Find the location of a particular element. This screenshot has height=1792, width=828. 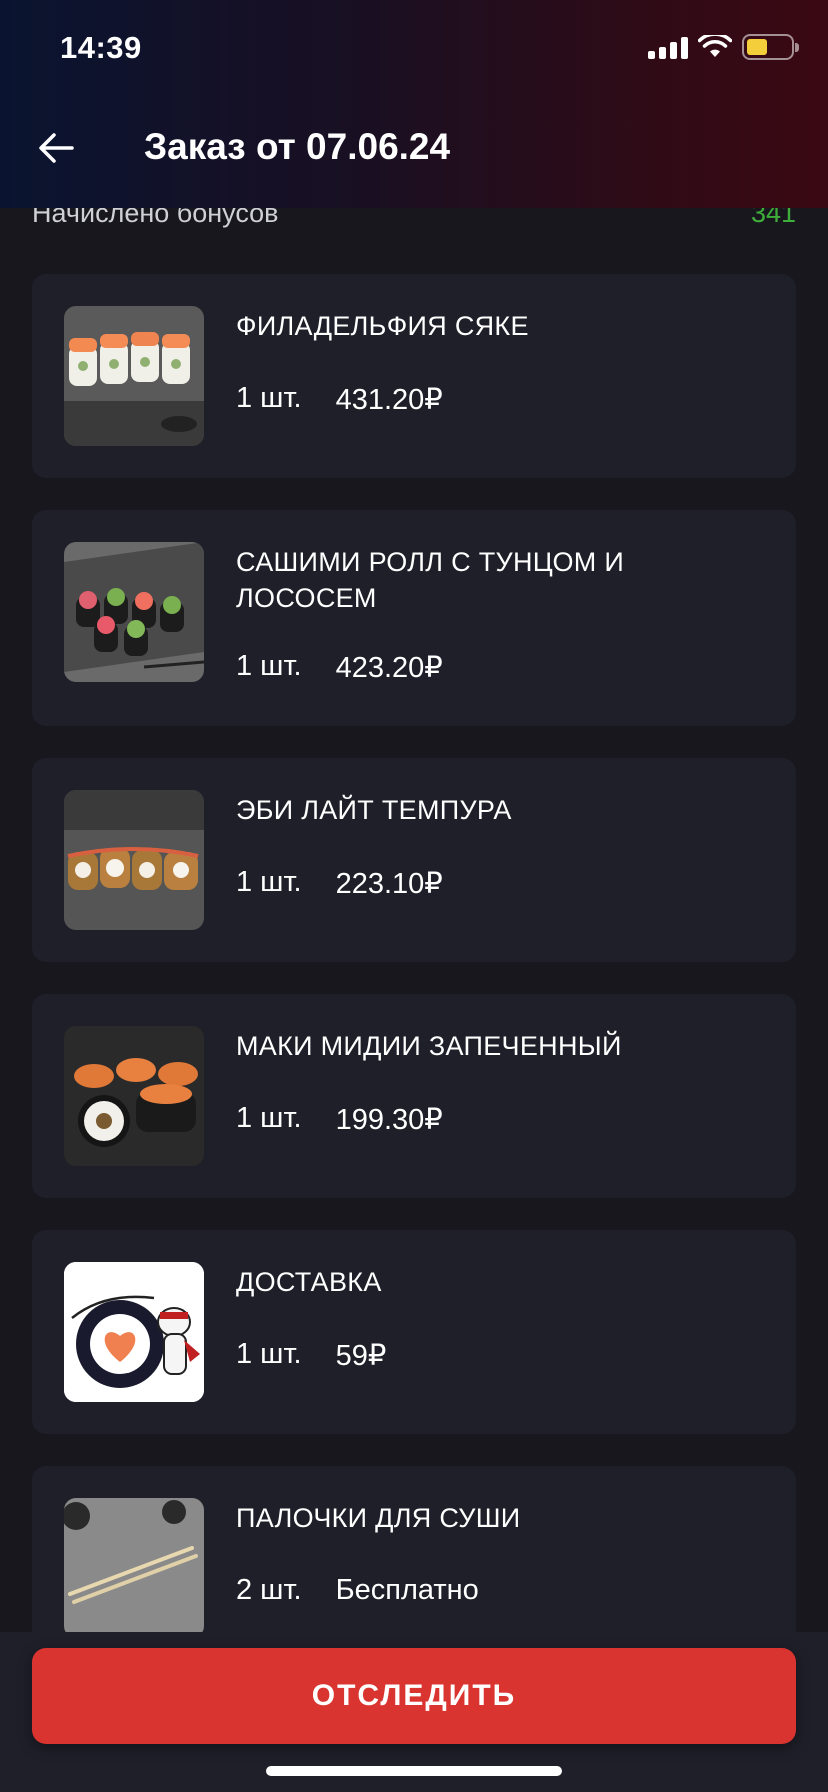

item-meta: 1 шт. 199.30₽ is located at coordinates (339, 1119).